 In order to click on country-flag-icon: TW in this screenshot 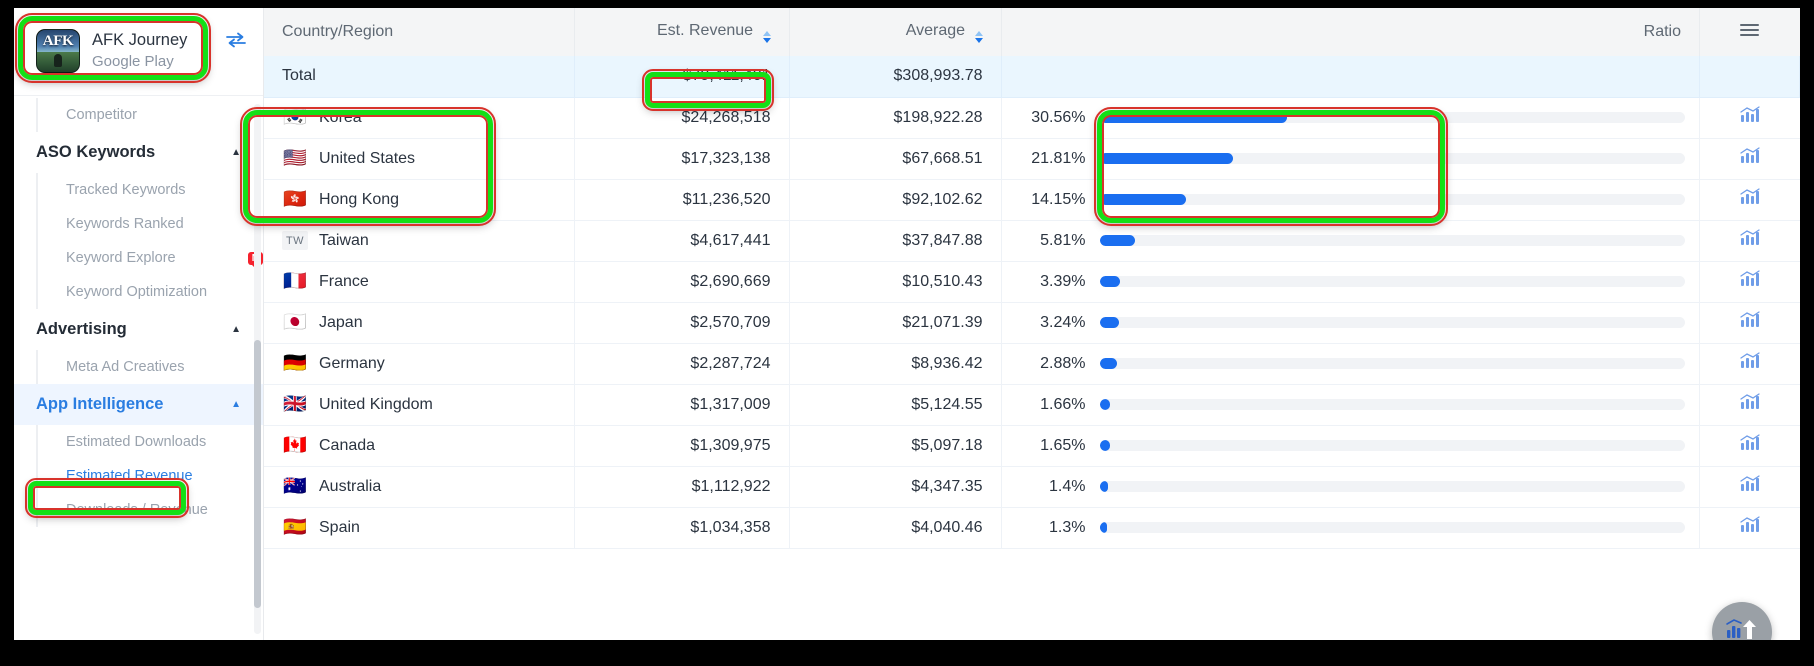, I will do `click(295, 240)`.